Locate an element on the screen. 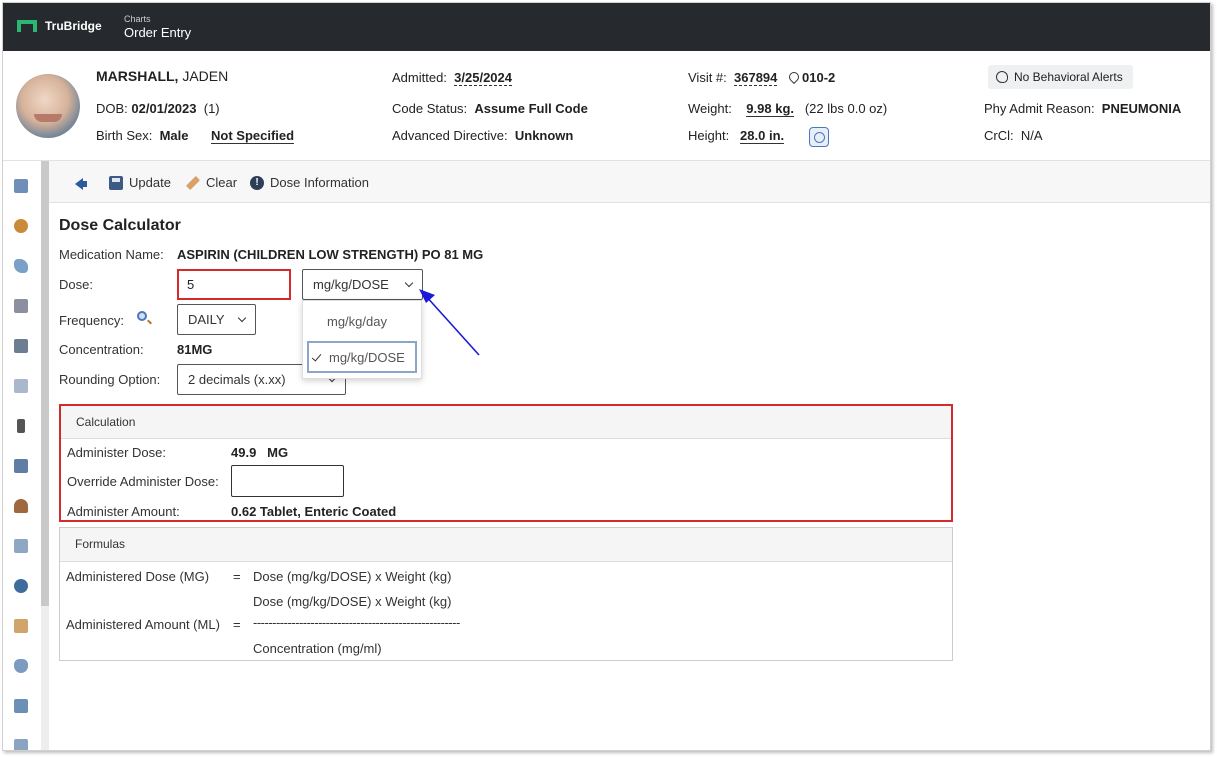 This screenshot has width=1217, height=757. device-icon is located at coordinates (21, 426).